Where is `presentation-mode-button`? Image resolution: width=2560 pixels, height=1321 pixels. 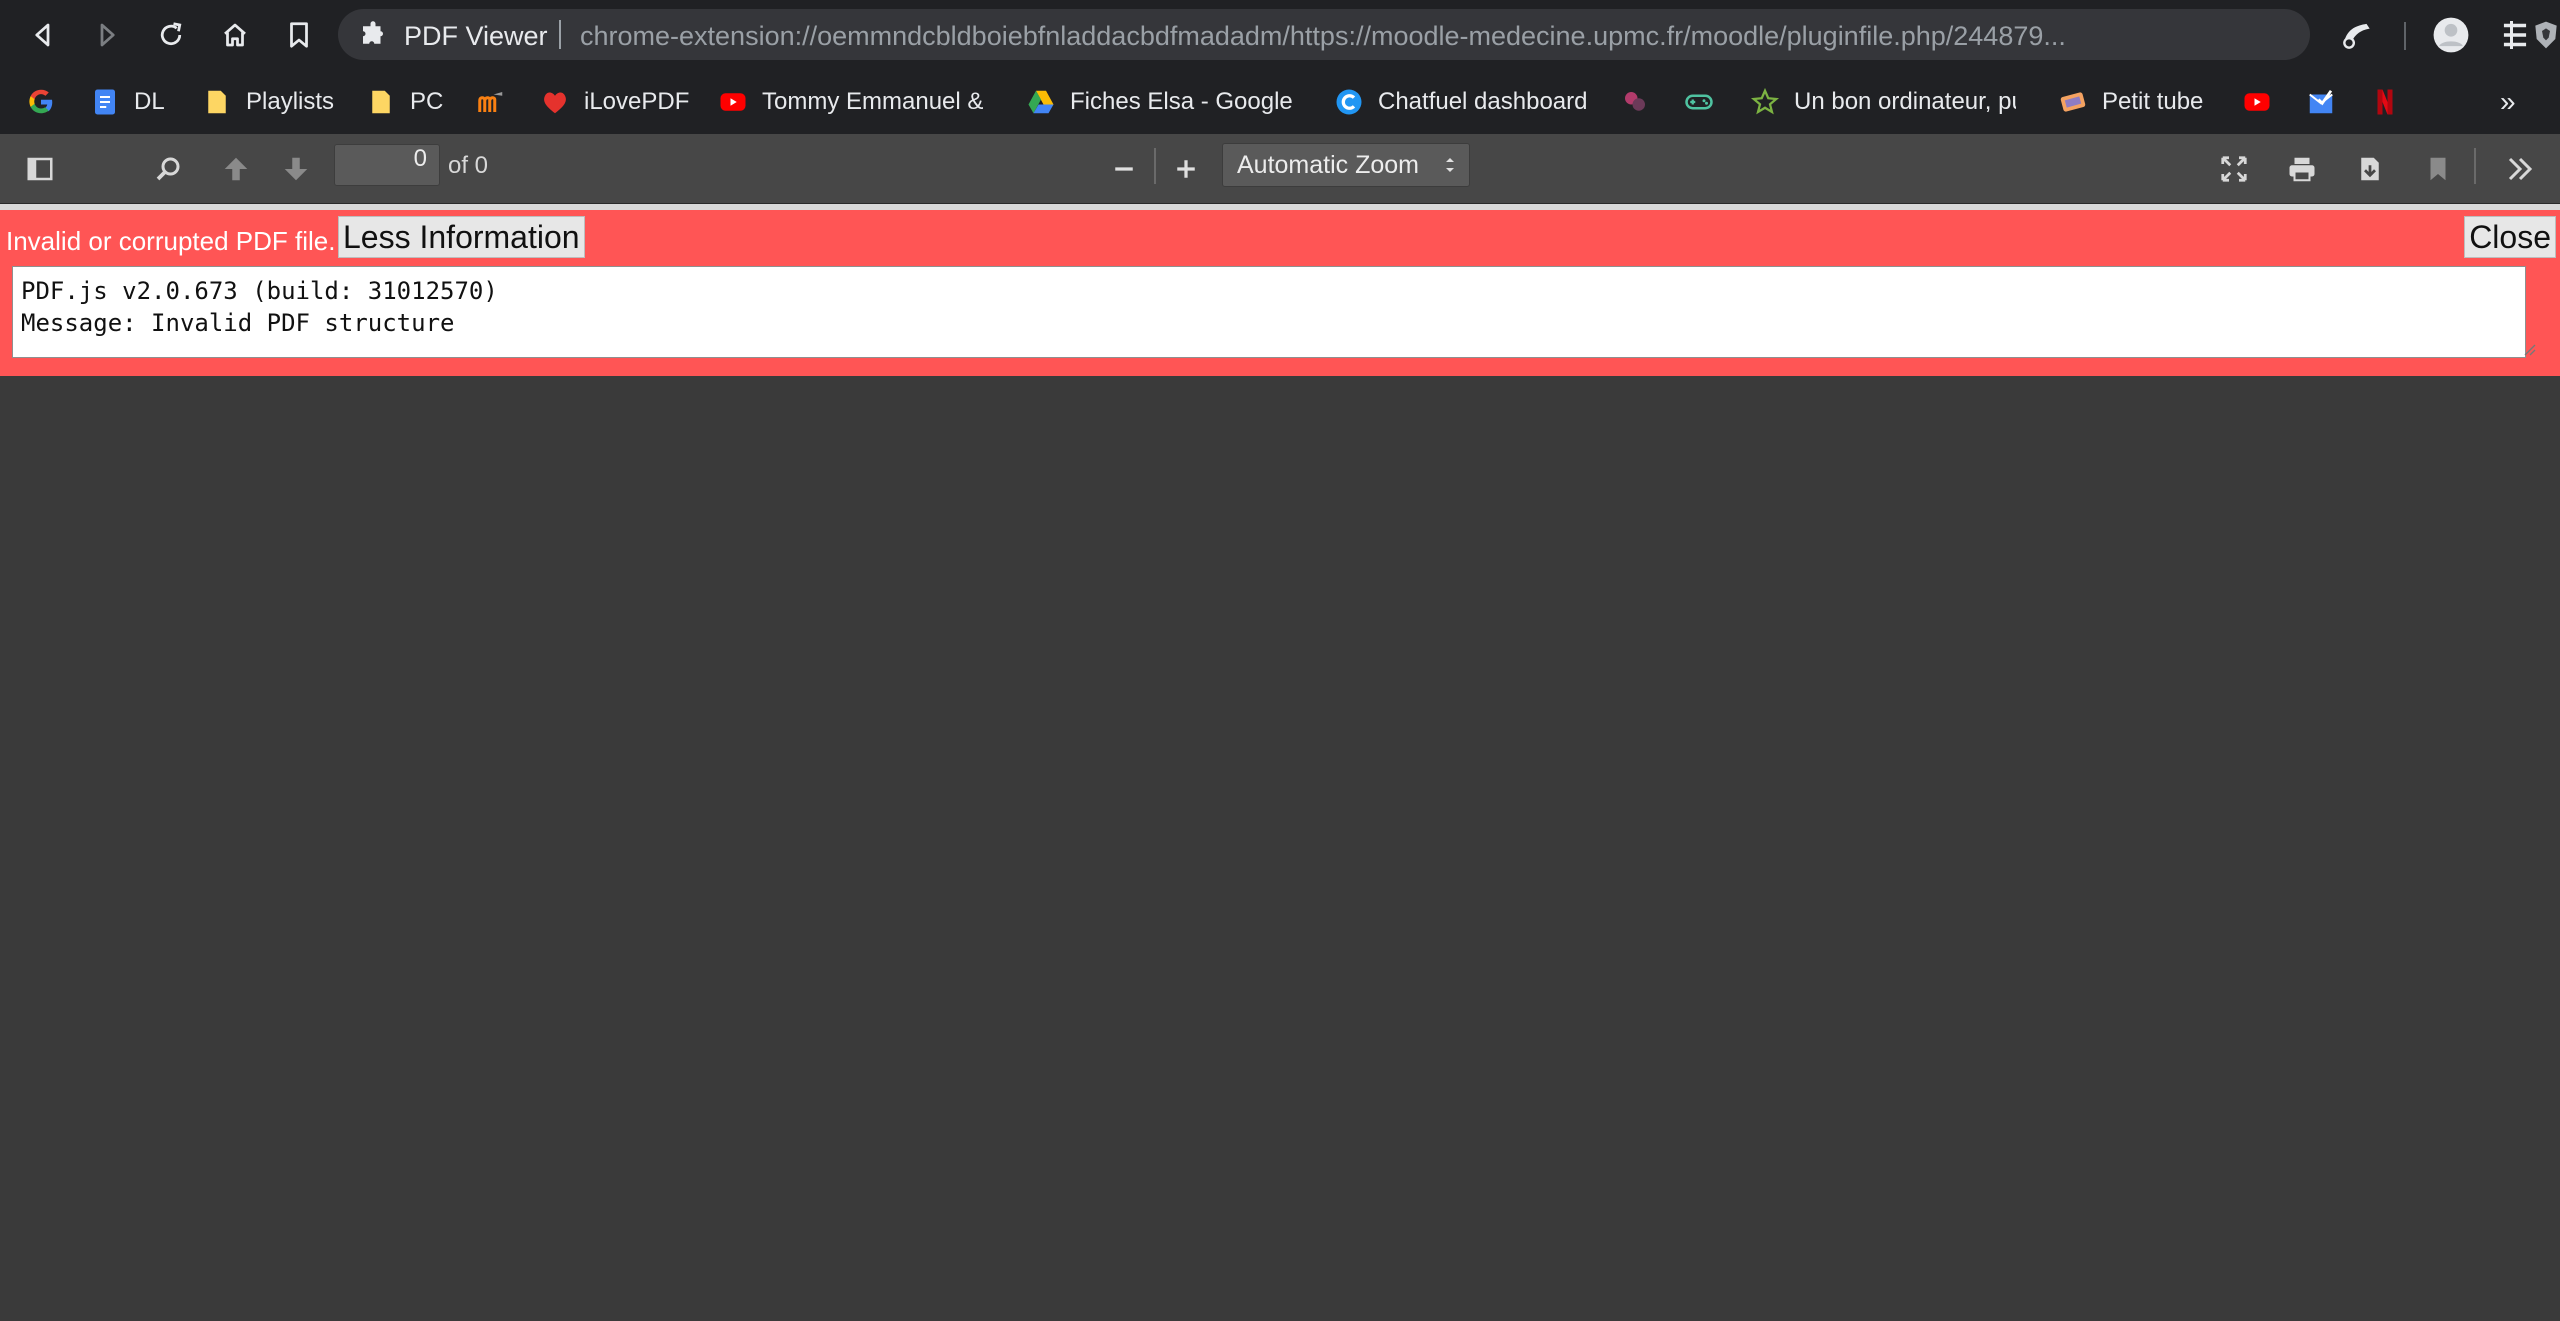 presentation-mode-button is located at coordinates (2234, 169).